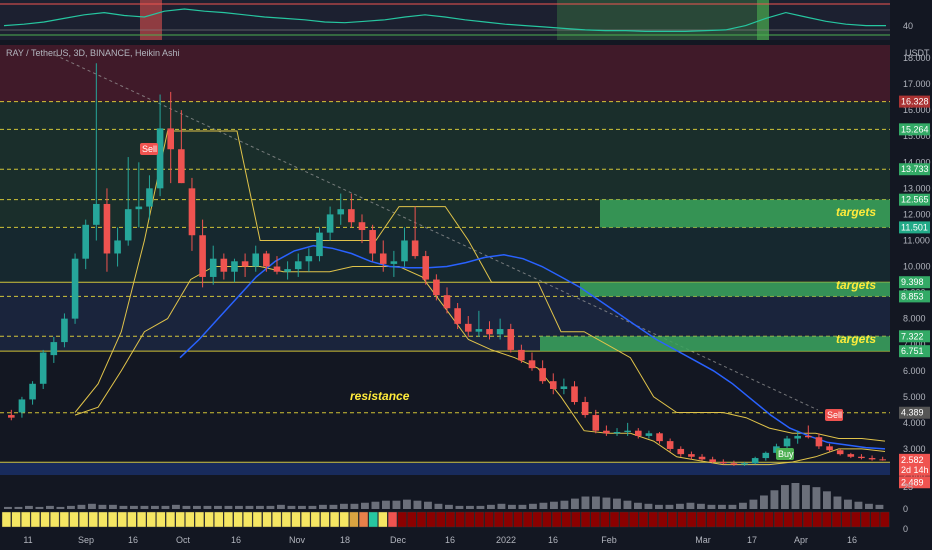 Image resolution: width=932 pixels, height=550 pixels. Describe the element at coordinates (917, 188) in the screenshot. I see `price-tick: 13.000` at that location.